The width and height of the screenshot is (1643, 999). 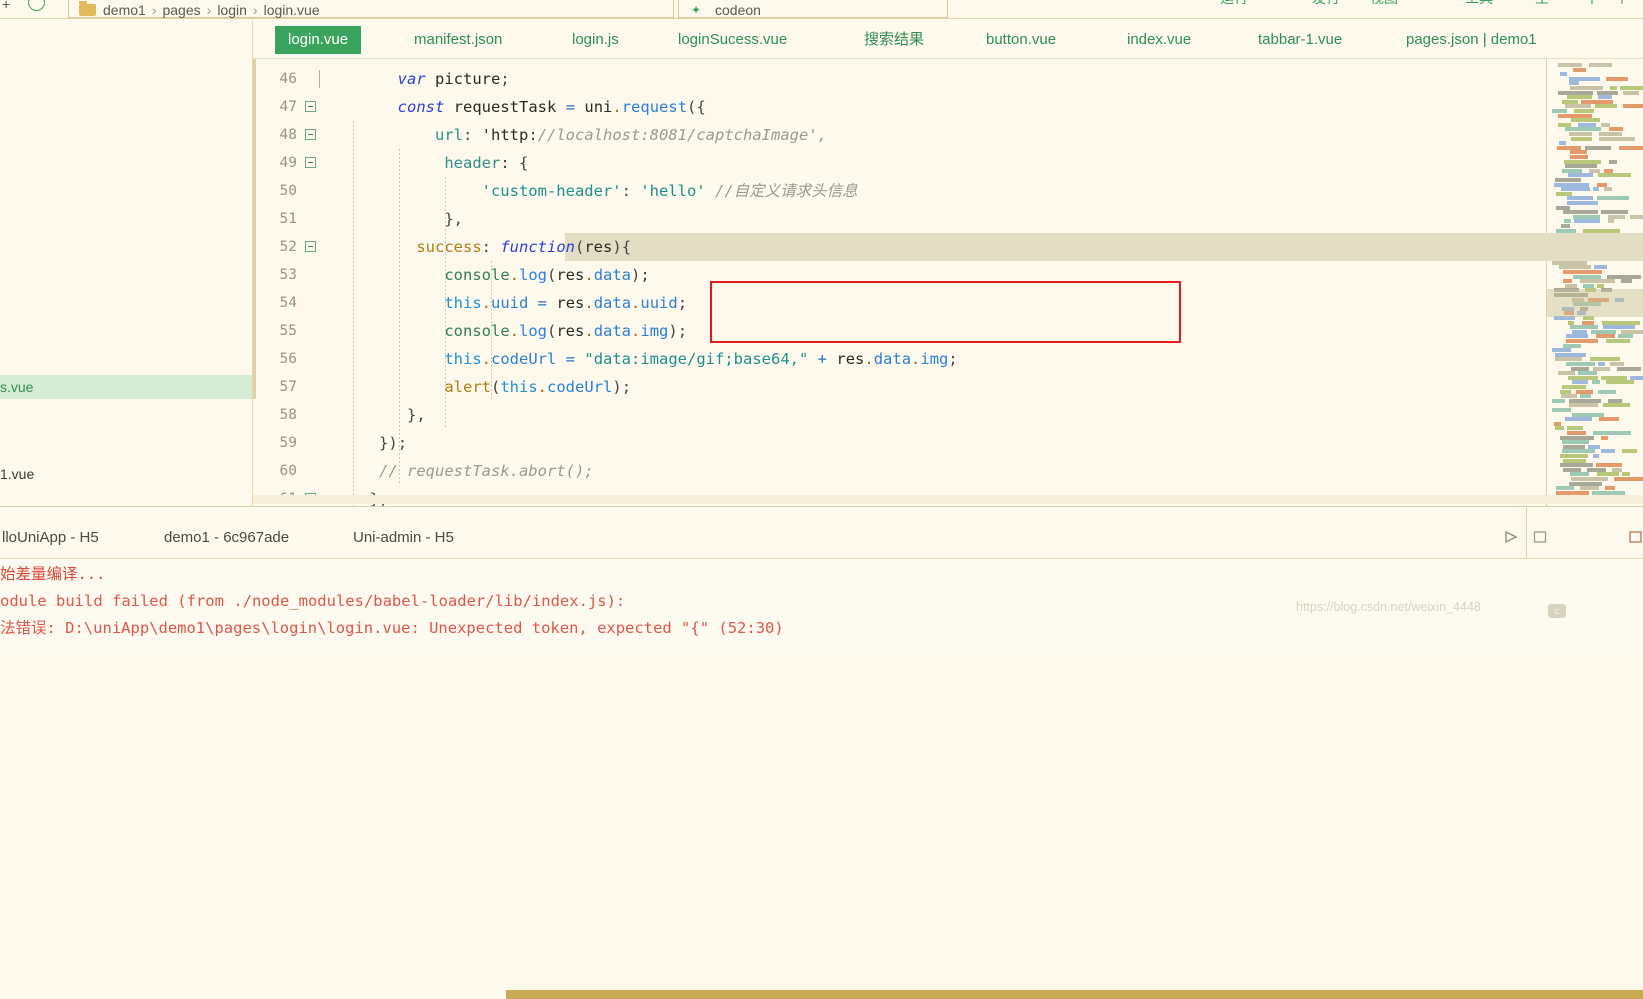 What do you see at coordinates (813, 9) in the screenshot?
I see `codeon-panel: ✦ codeon` at bounding box center [813, 9].